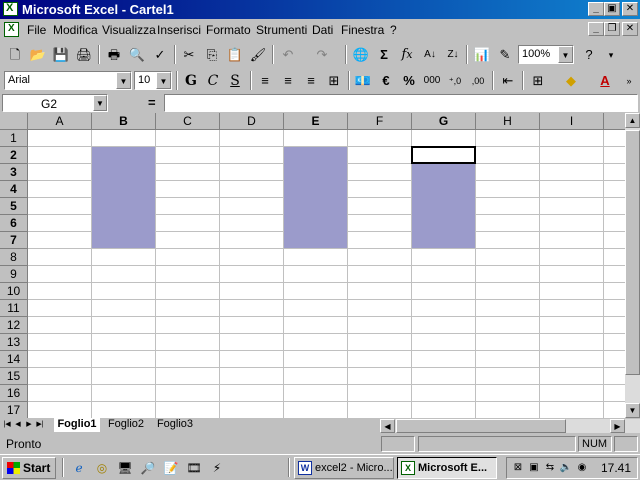  I want to click on redo-icon: ↷, so click(322, 55).